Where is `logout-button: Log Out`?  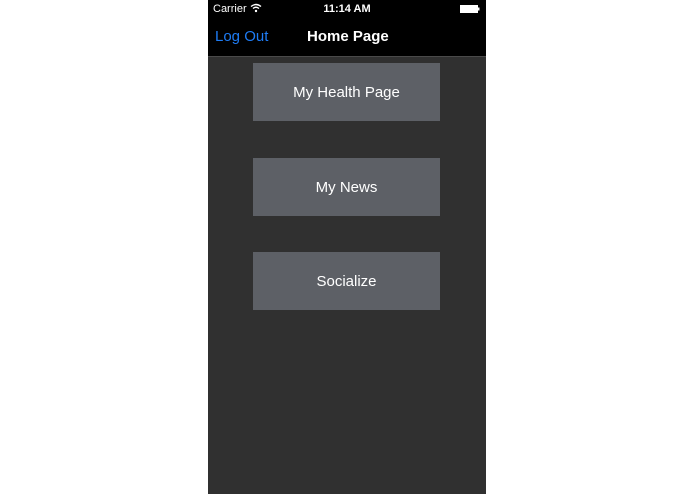 logout-button: Log Out is located at coordinates (241, 36).